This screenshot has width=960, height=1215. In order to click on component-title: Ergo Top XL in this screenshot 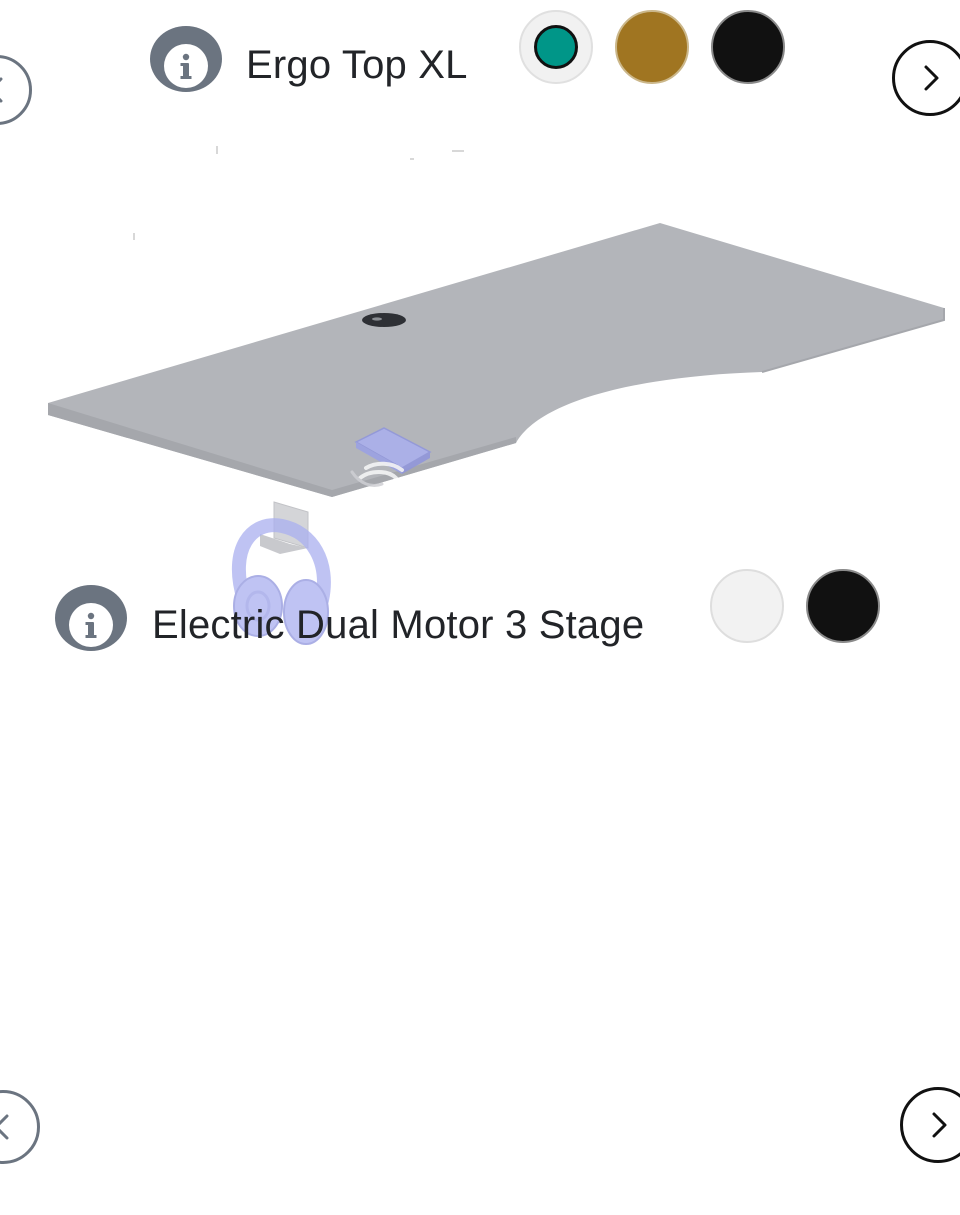, I will do `click(357, 65)`.